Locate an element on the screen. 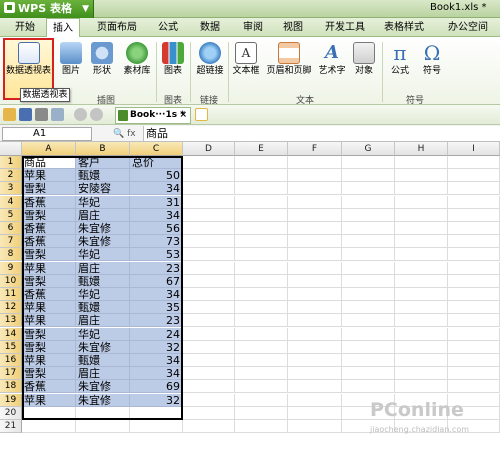  column-header-h: H is located at coordinates (421, 149).